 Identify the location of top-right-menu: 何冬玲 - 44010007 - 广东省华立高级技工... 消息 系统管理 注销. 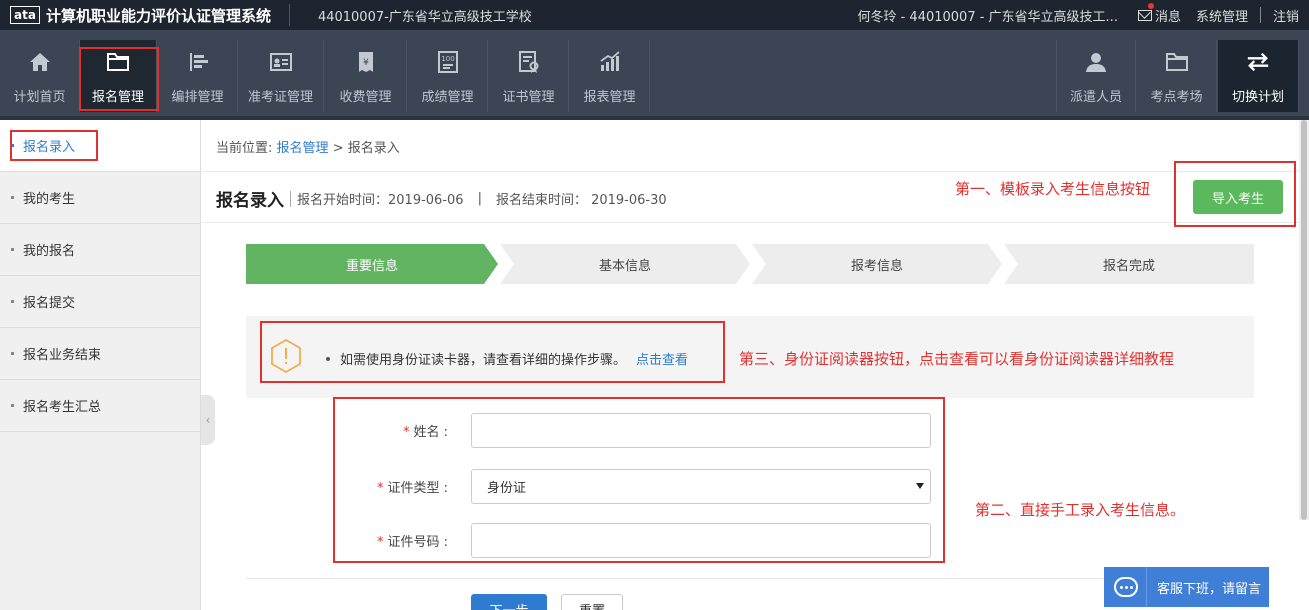
(1083, 15).